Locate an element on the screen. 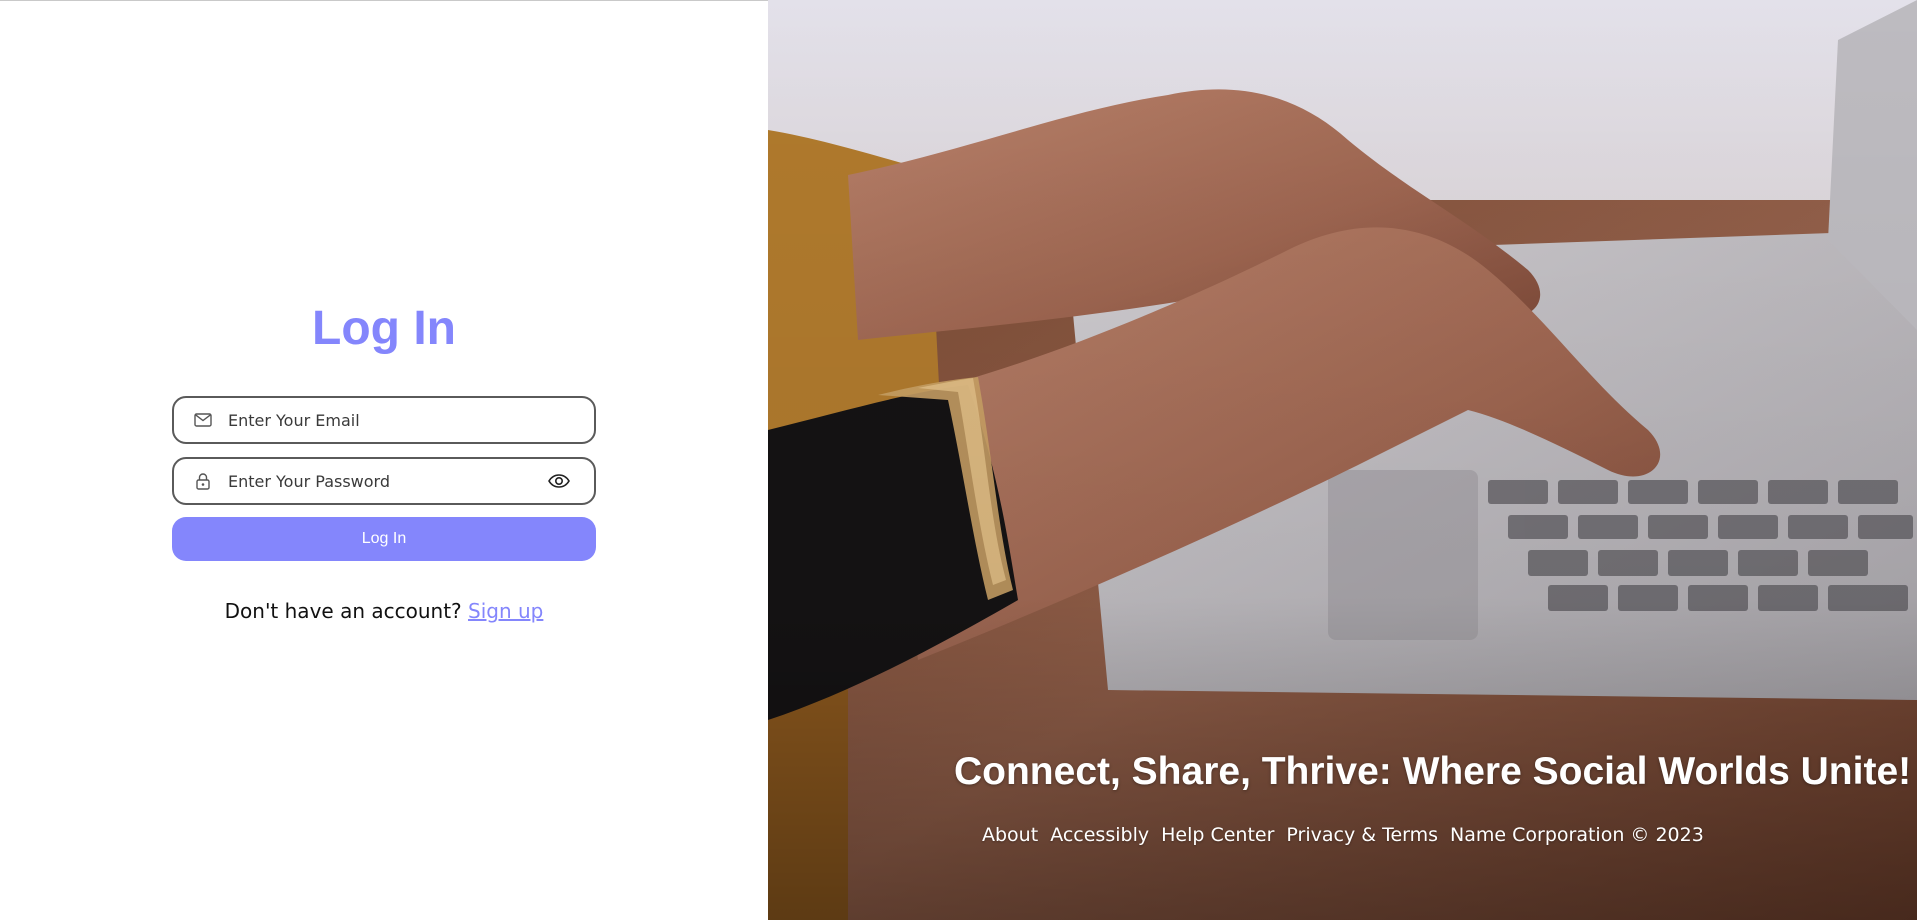 Image resolution: width=1917 pixels, height=920 pixels. signup-link: Sign up is located at coordinates (505, 611).